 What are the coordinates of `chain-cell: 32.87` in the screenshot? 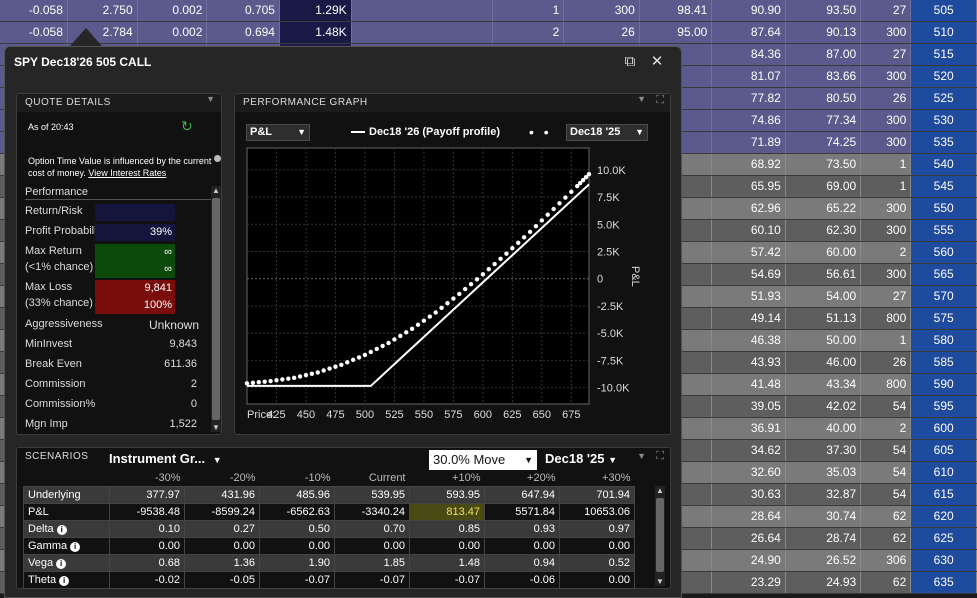 It's located at (824, 494).